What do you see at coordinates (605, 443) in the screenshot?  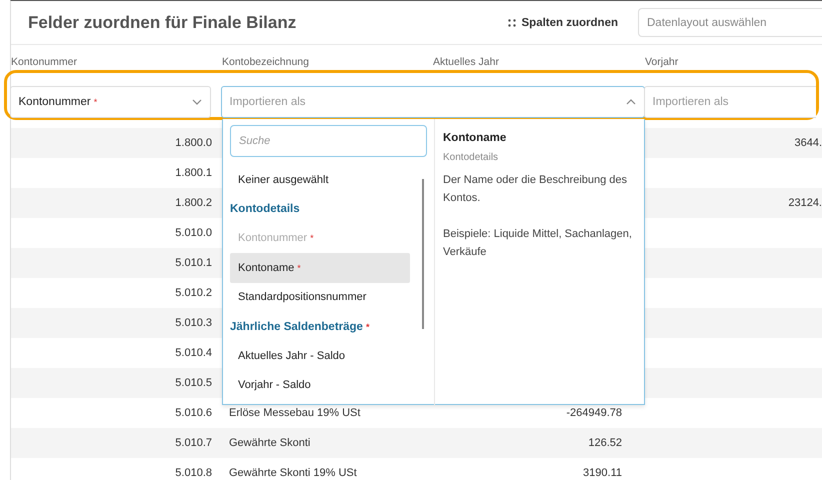 I see `amount-cell-text: 126.52` at bounding box center [605, 443].